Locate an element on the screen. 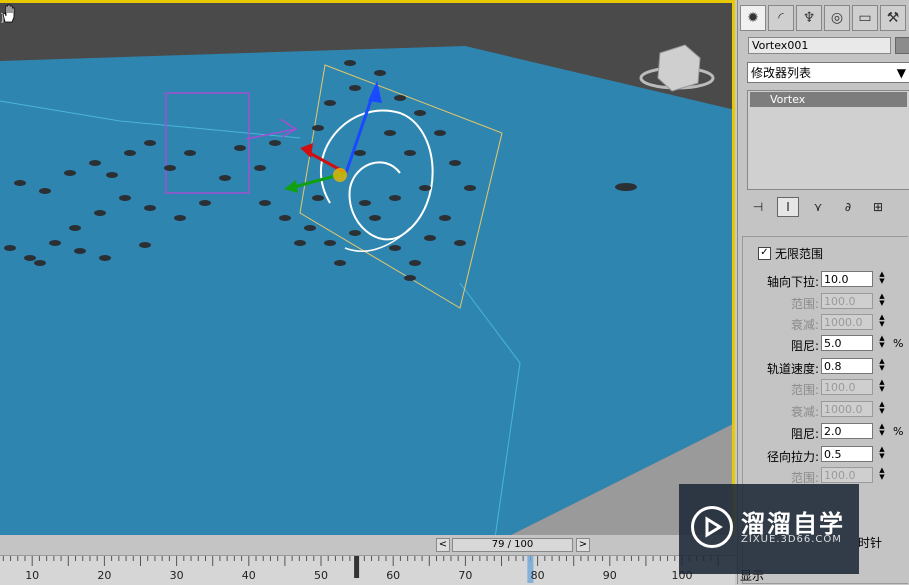 This screenshot has height=585, width=909. time-slider-thumb: 79 / 100 is located at coordinates (512, 545).